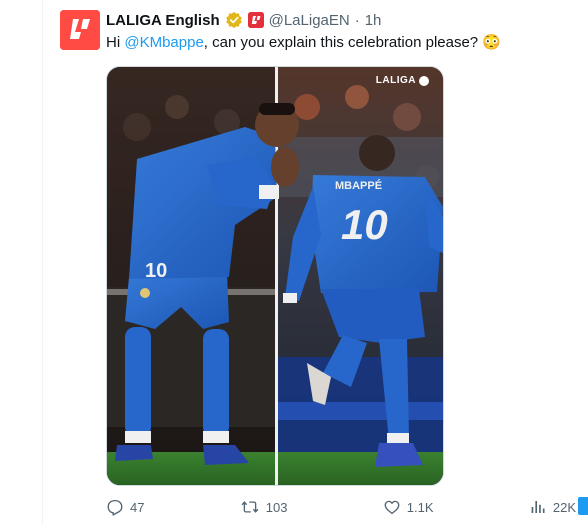 This screenshot has width=588, height=525. I want to click on reply-icon, so click(115, 507).